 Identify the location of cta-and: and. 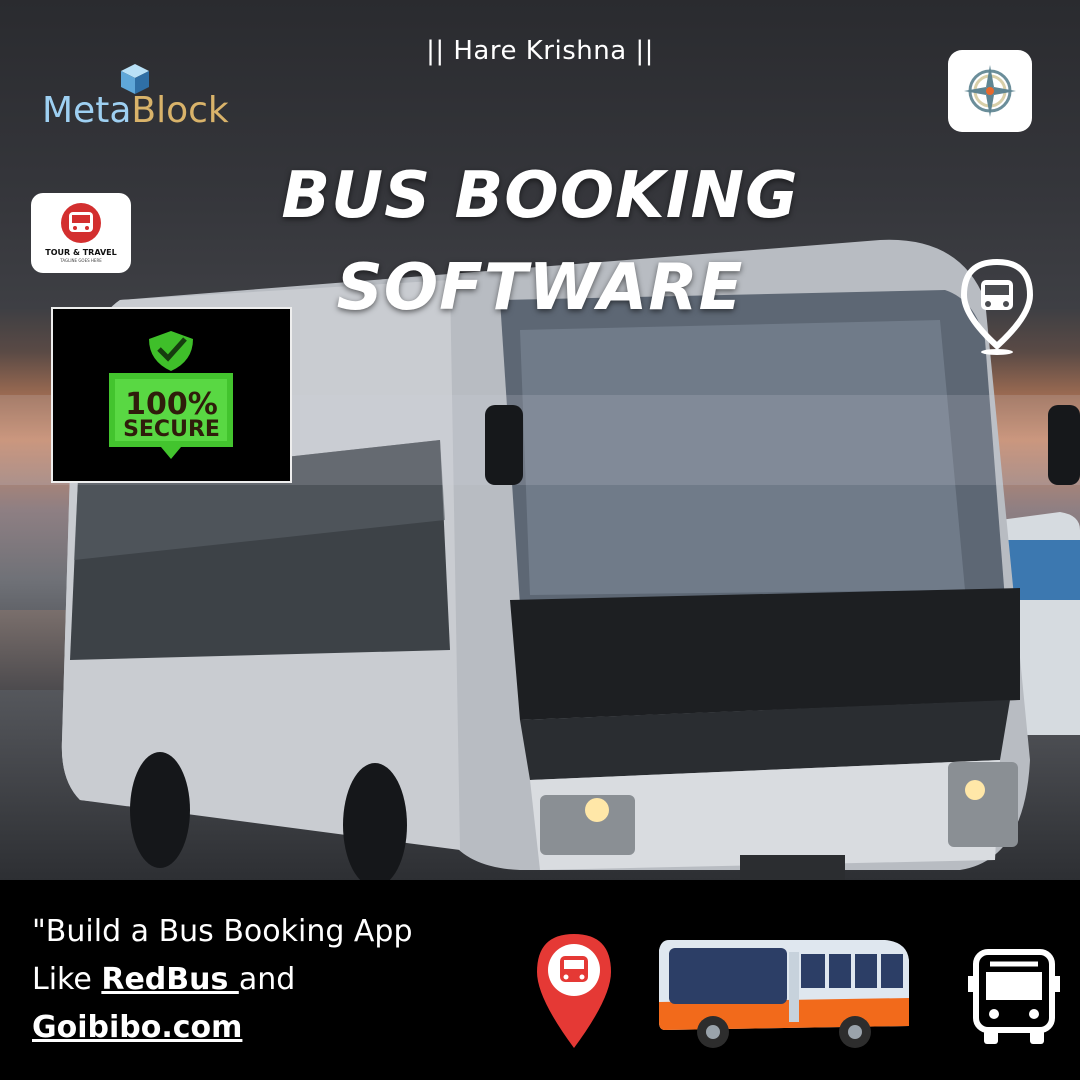
(267, 979).